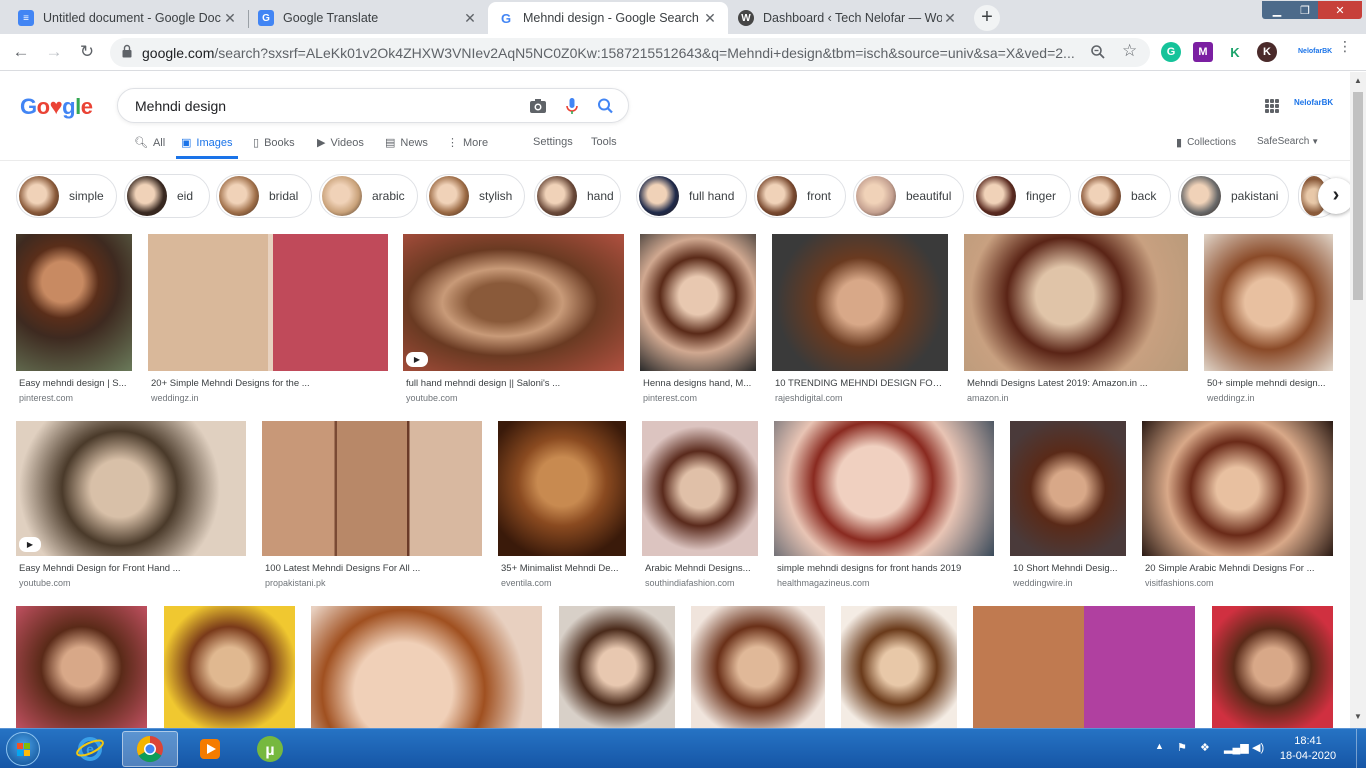 This screenshot has width=1366, height=768. Describe the element at coordinates (90, 749) in the screenshot. I see `internet-explorer-icon: e` at that location.